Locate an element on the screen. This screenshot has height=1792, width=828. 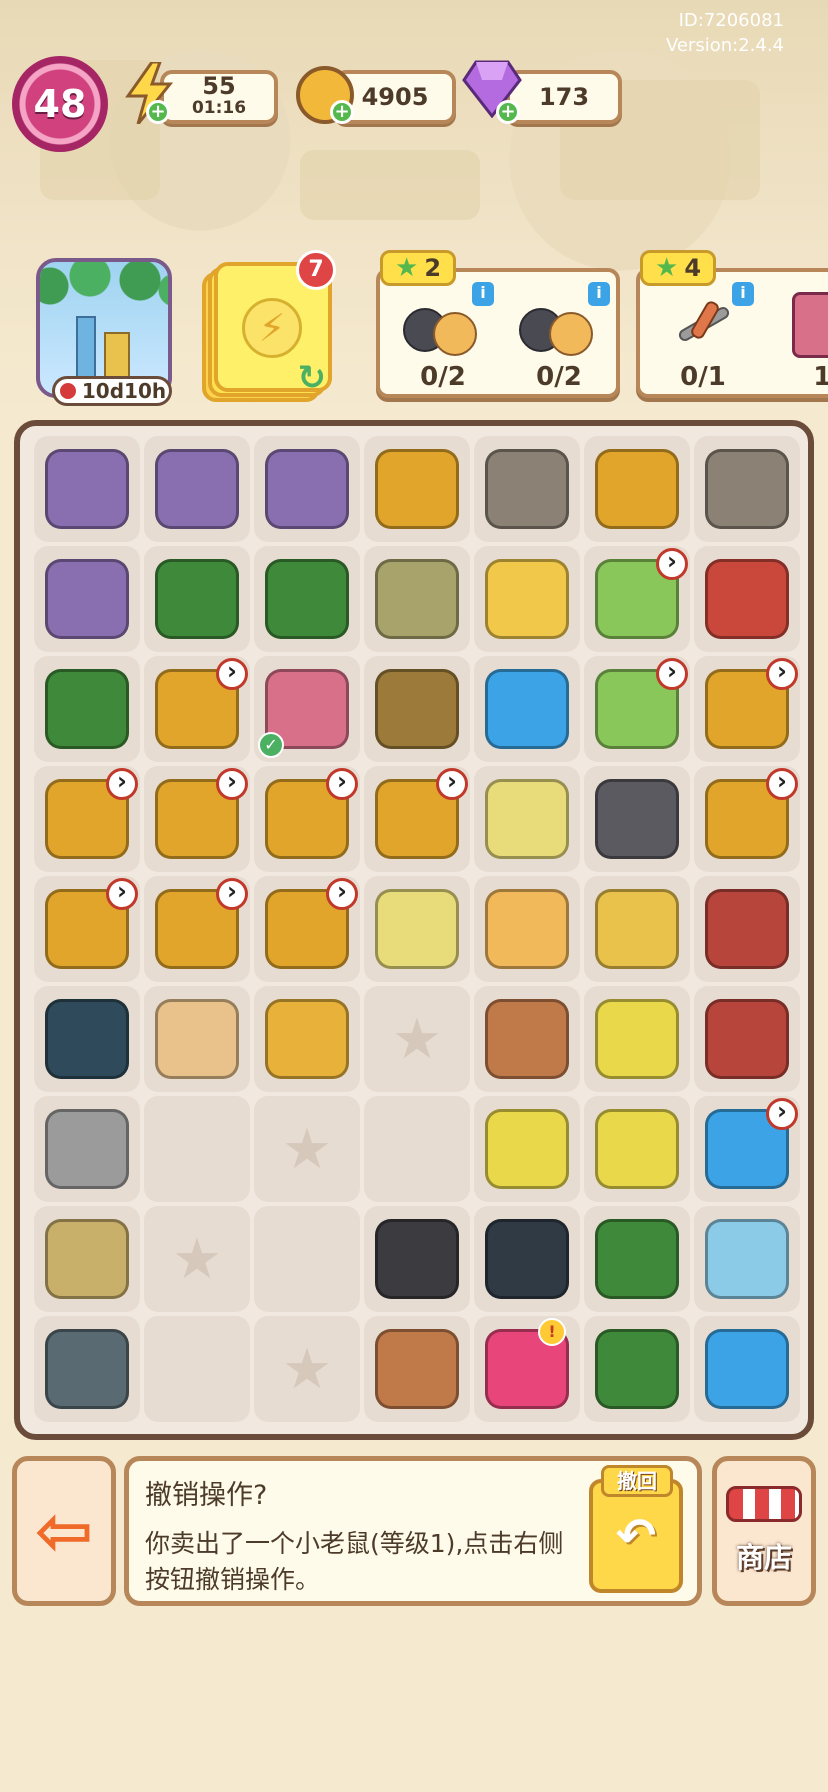
exit-button: ⇦ is located at coordinates (64, 1531).